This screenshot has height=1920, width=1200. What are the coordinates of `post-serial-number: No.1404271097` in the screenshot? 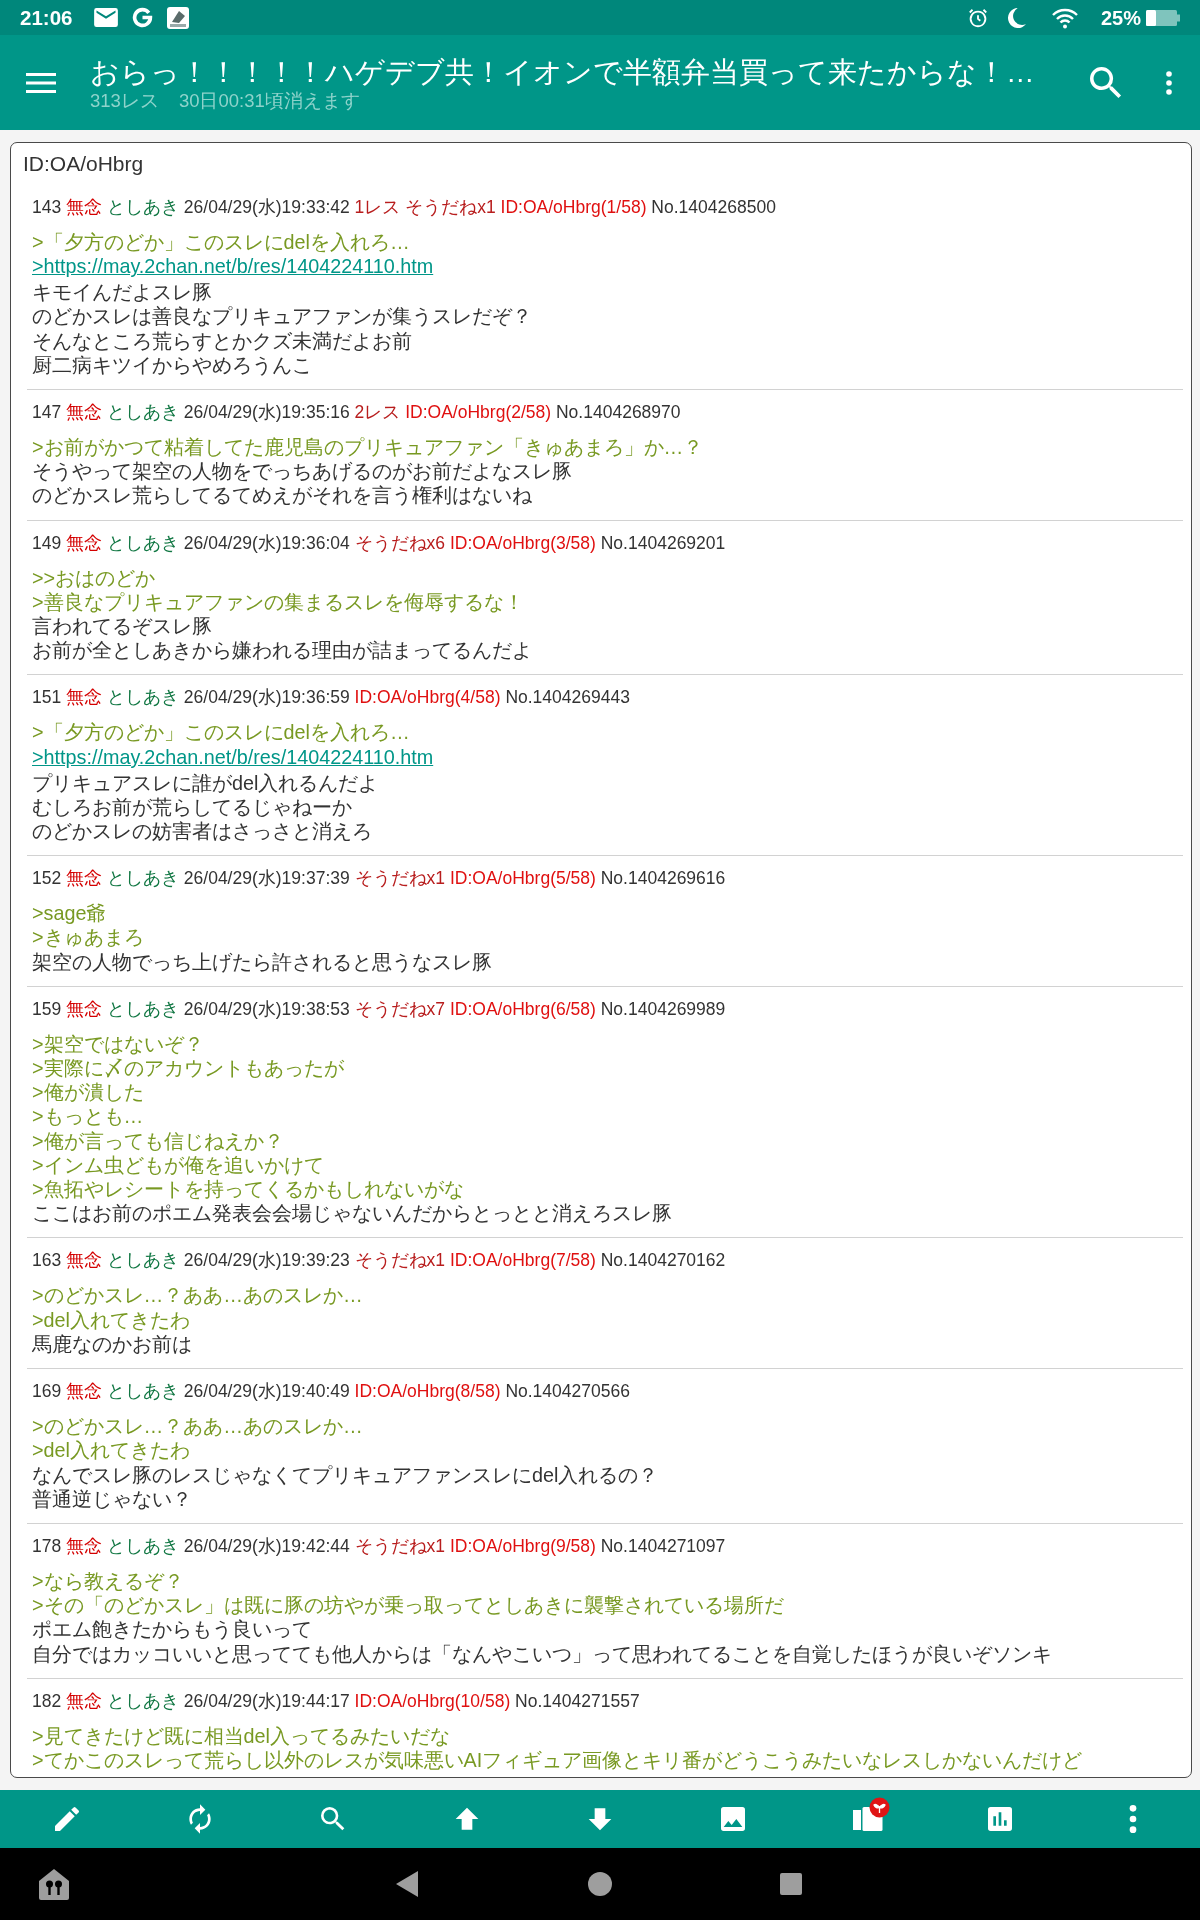 It's located at (663, 1545).